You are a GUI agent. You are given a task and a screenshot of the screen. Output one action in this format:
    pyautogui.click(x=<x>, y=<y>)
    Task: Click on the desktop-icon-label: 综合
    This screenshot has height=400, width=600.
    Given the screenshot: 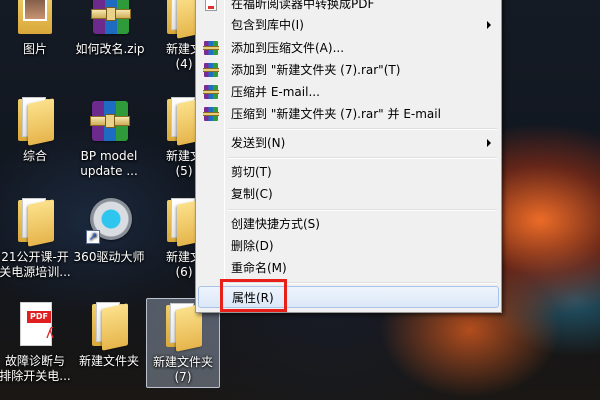 What is the action you would take?
    pyautogui.click(x=34, y=156)
    